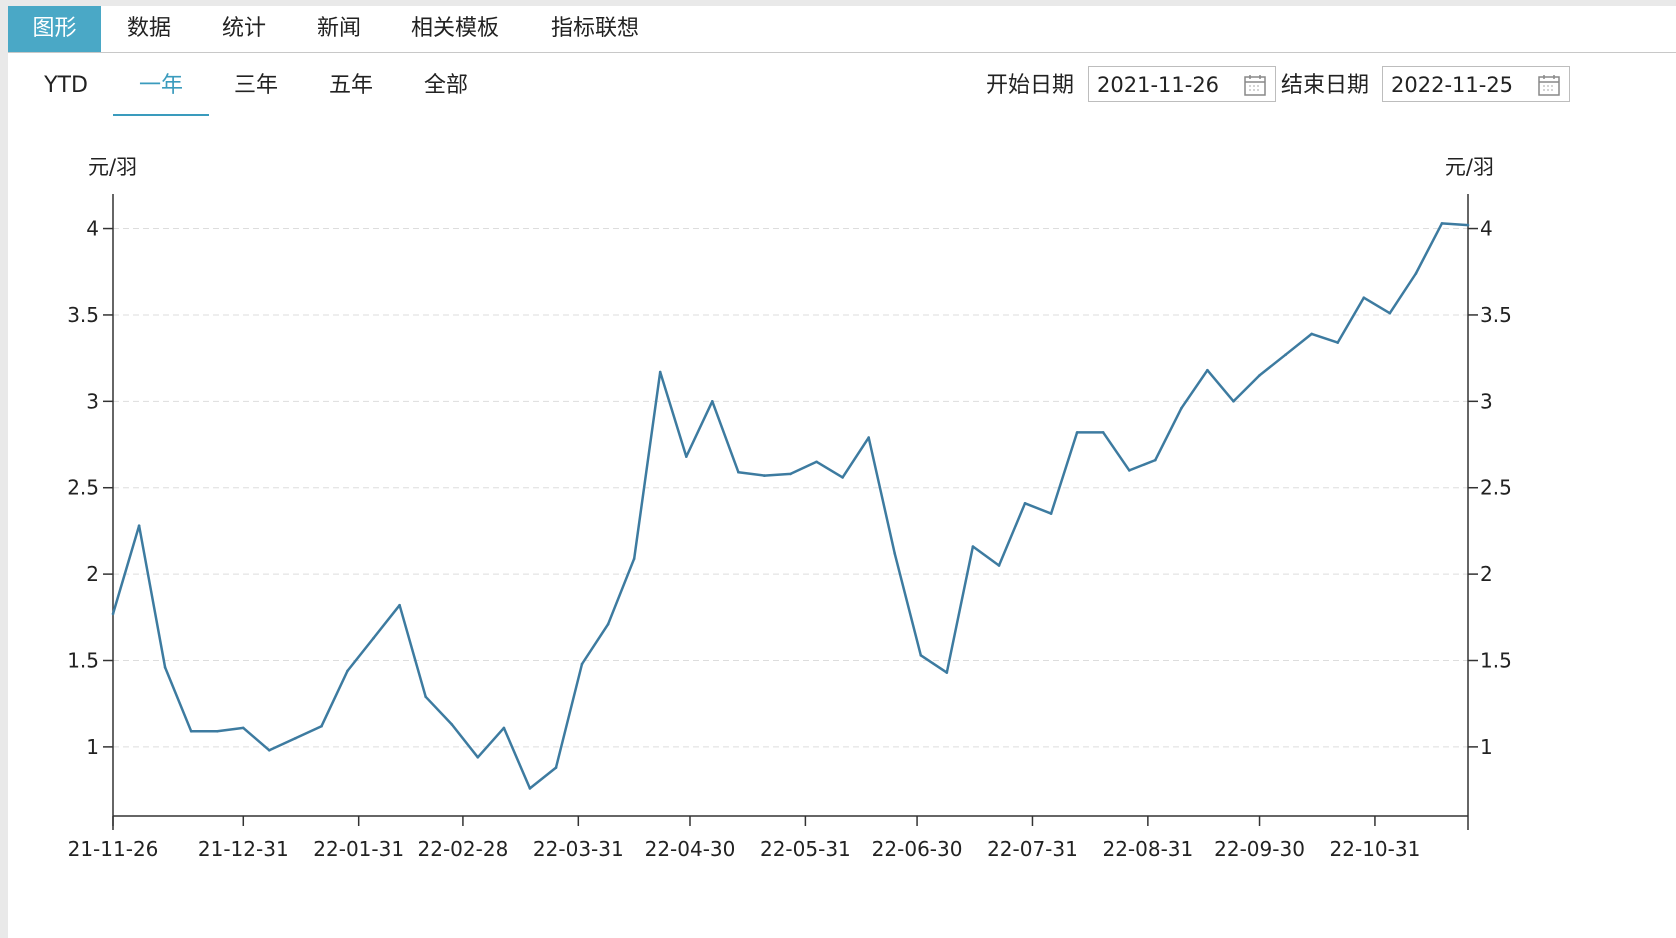 The height and width of the screenshot is (938, 1676). I want to click on x-tick-label: 22-01-31, so click(358, 849).